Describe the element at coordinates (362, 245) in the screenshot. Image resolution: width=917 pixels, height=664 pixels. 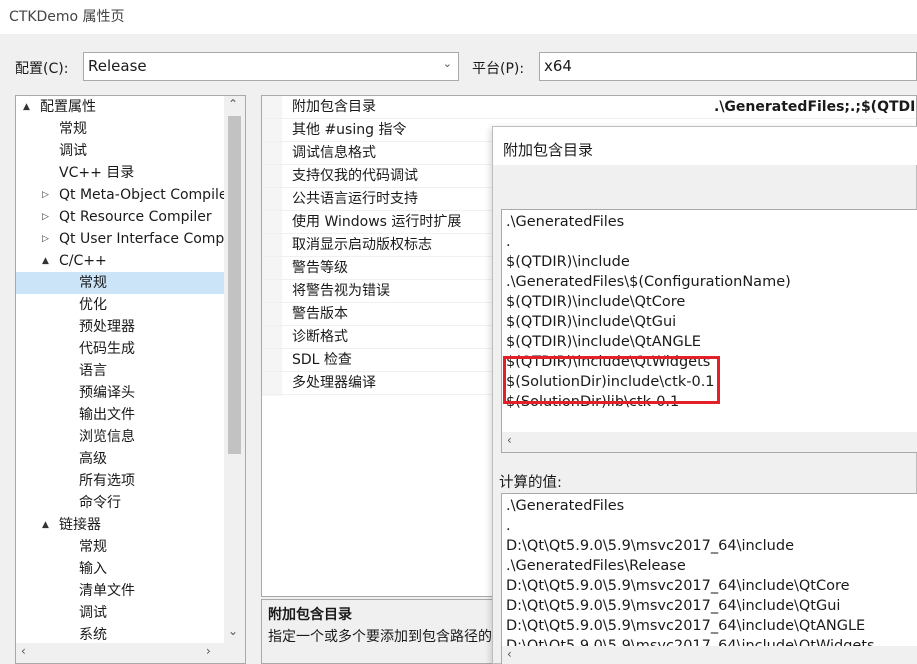
I see `property-name: 取消显示启动版权标志` at that location.